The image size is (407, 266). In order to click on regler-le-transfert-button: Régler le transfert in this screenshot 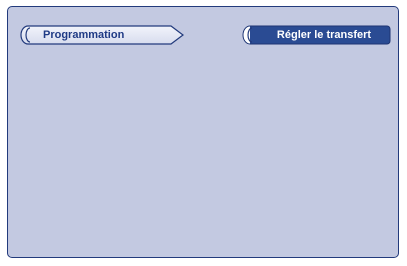, I will do `click(316, 35)`.